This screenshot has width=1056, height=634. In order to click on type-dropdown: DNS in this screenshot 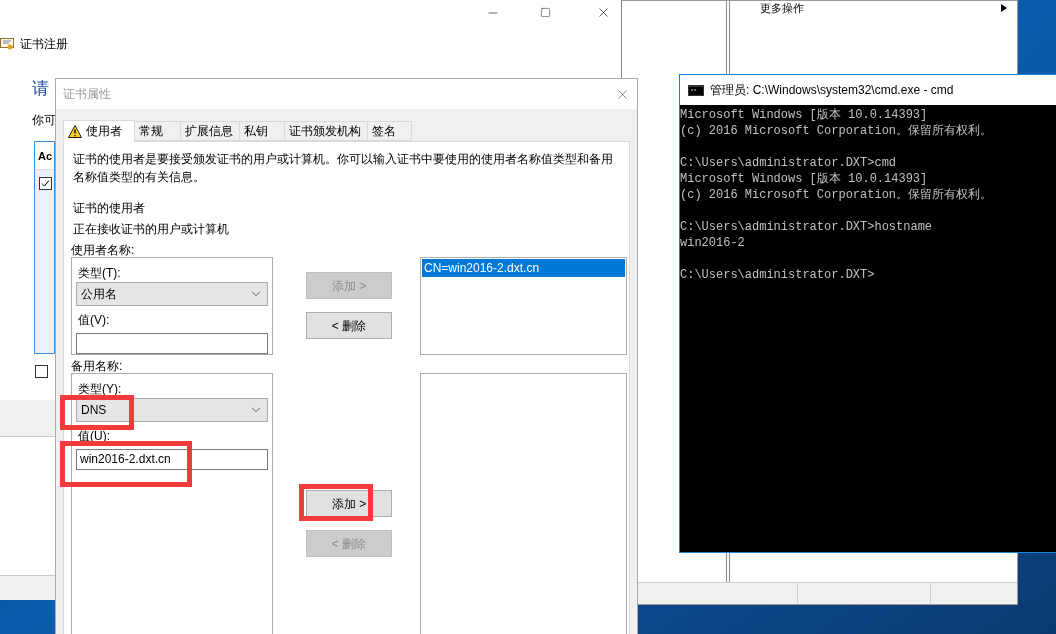, I will do `click(172, 410)`.